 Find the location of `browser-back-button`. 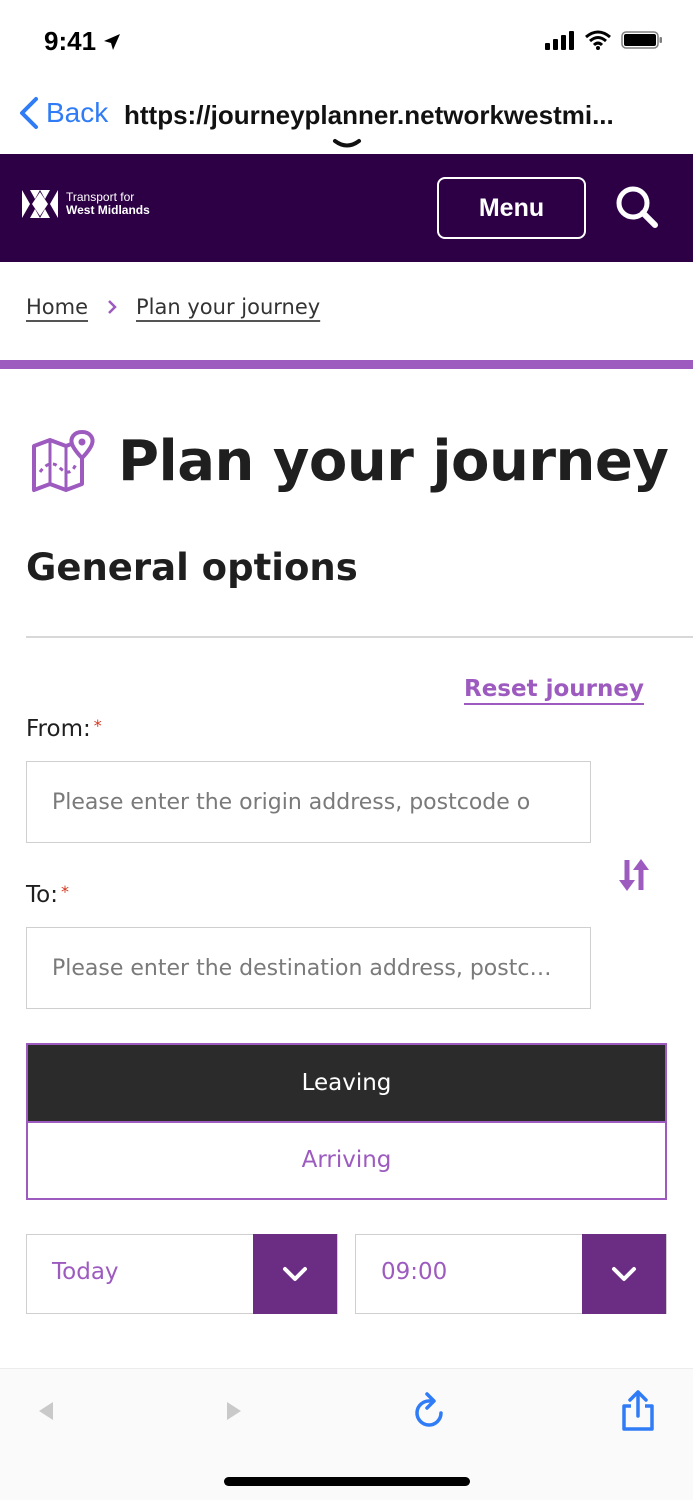

browser-back-button is located at coordinates (46, 1411).